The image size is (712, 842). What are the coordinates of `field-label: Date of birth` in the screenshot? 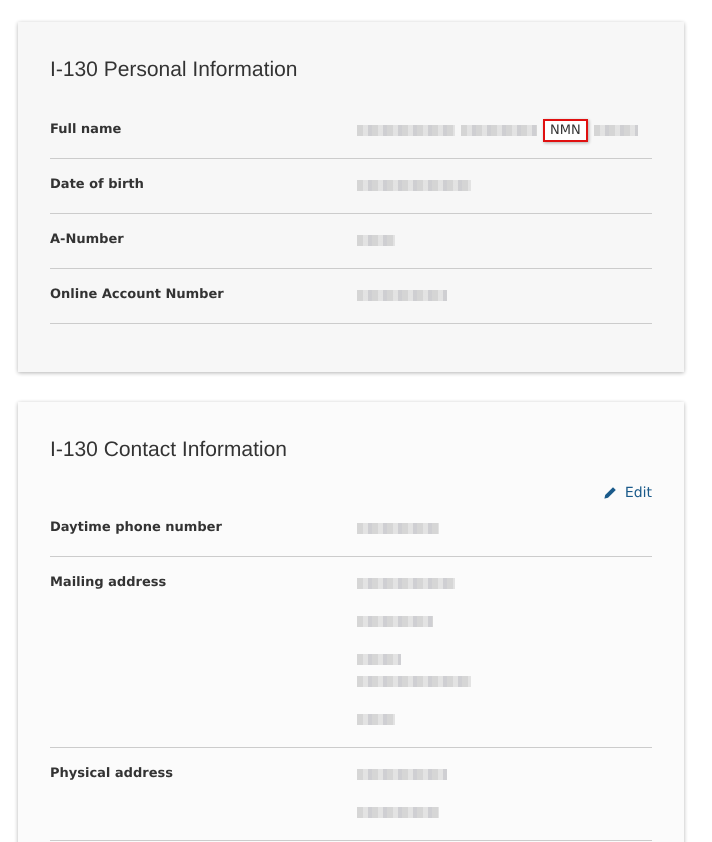 It's located at (97, 185).